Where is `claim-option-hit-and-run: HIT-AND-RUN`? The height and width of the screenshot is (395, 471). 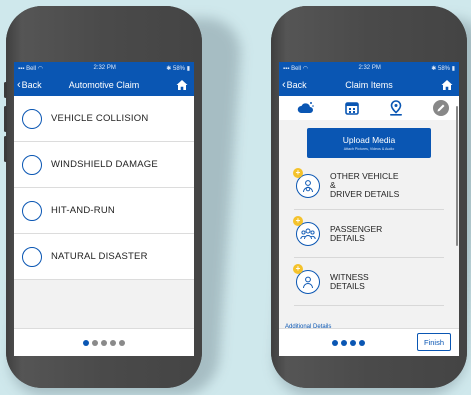 claim-option-hit-and-run: HIT-AND-RUN is located at coordinates (104, 211).